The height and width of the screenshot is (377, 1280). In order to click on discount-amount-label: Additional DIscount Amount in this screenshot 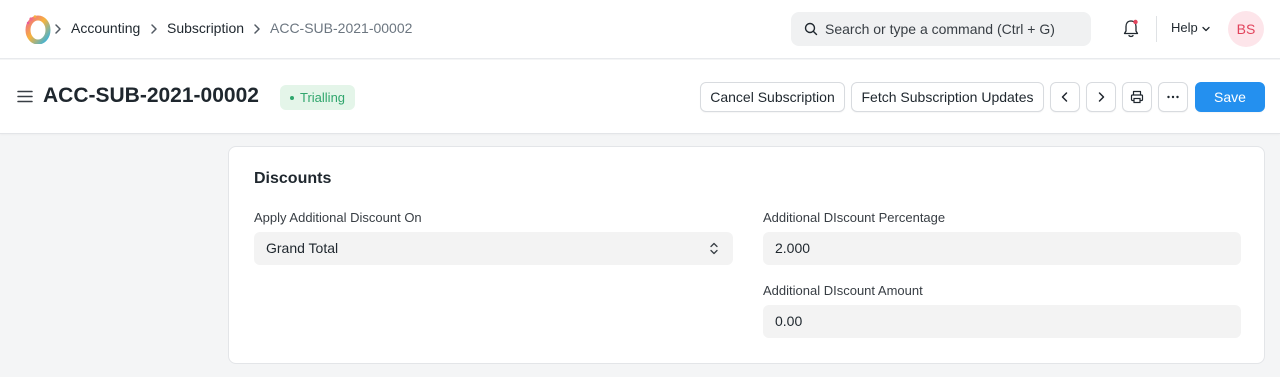, I will do `click(843, 290)`.